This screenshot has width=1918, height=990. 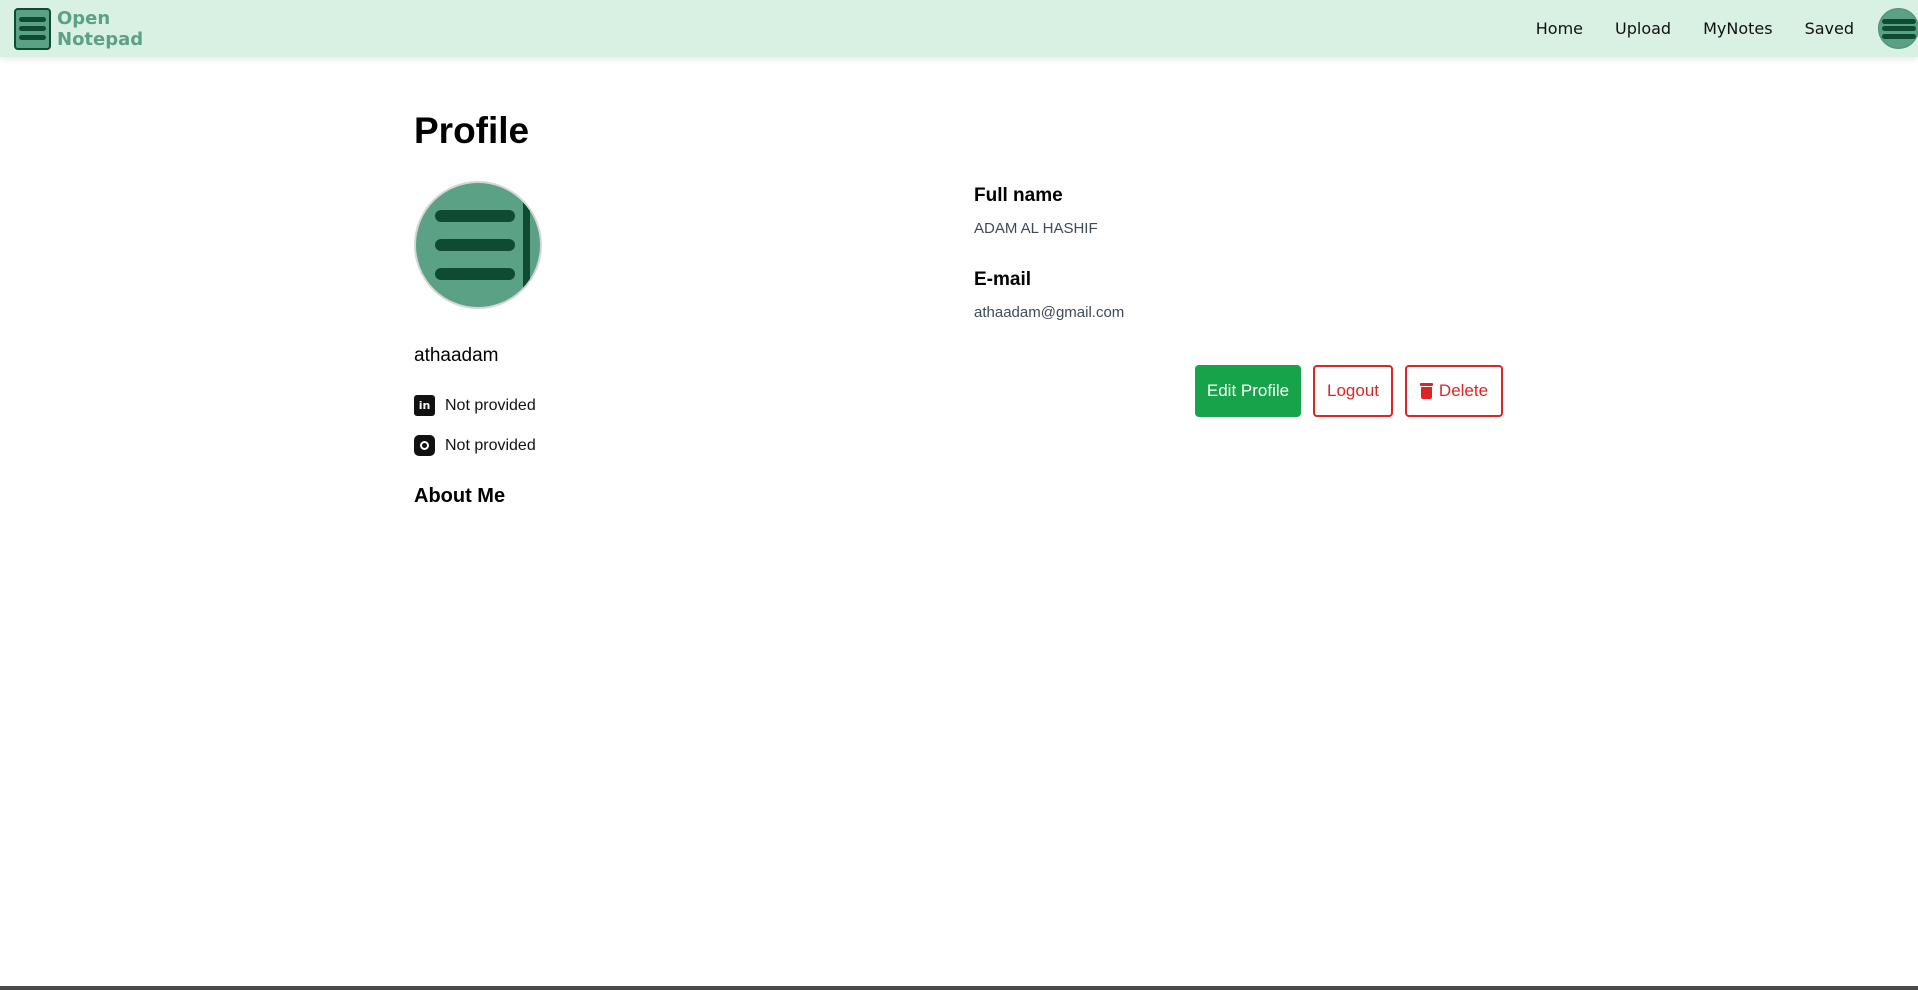 I want to click on instagram-icon, so click(x=424, y=445).